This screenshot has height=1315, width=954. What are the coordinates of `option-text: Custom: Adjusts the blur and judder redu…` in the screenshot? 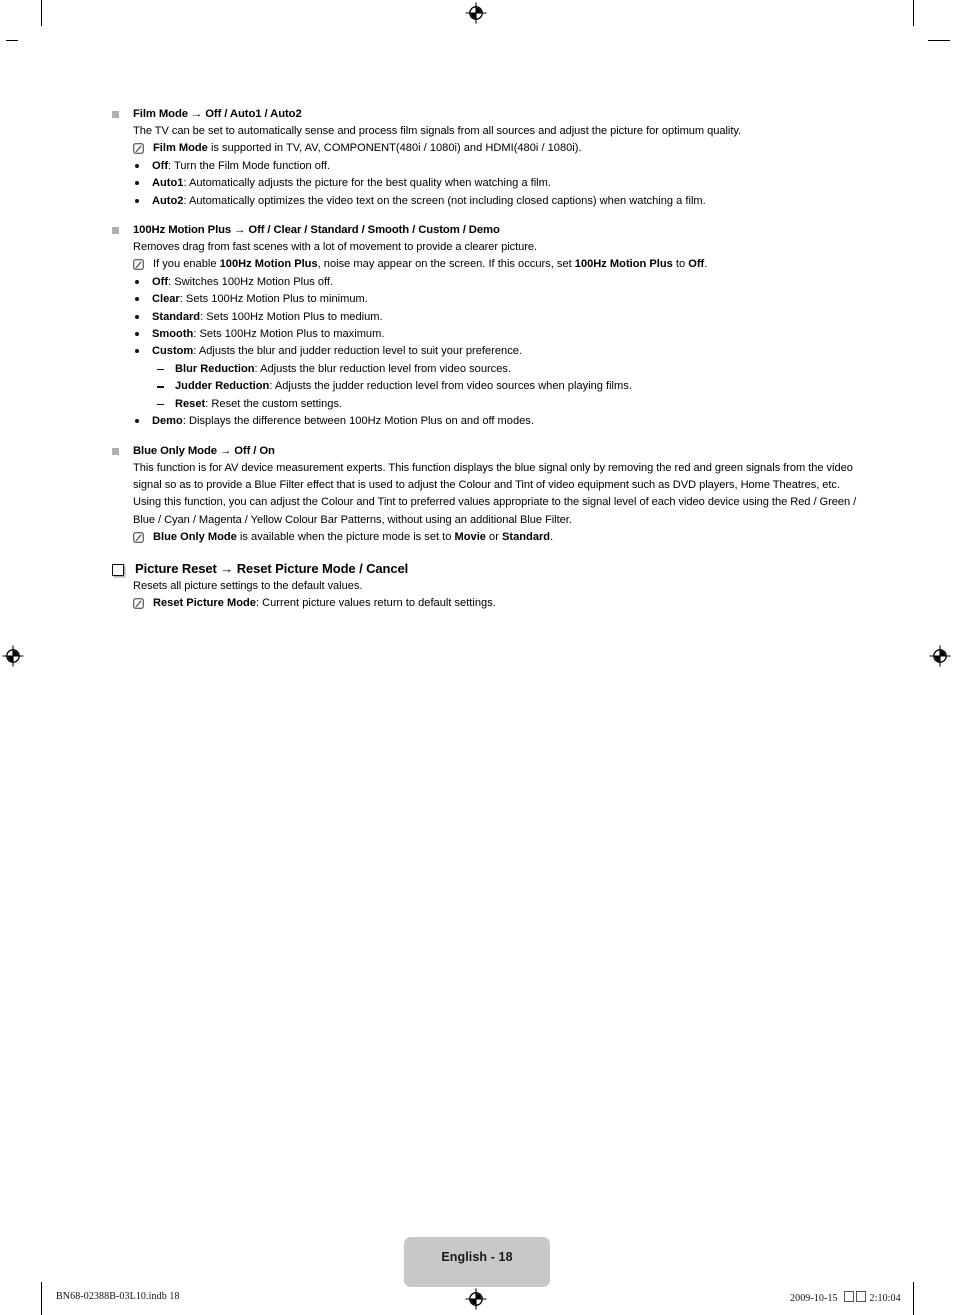 It's located at (337, 351).